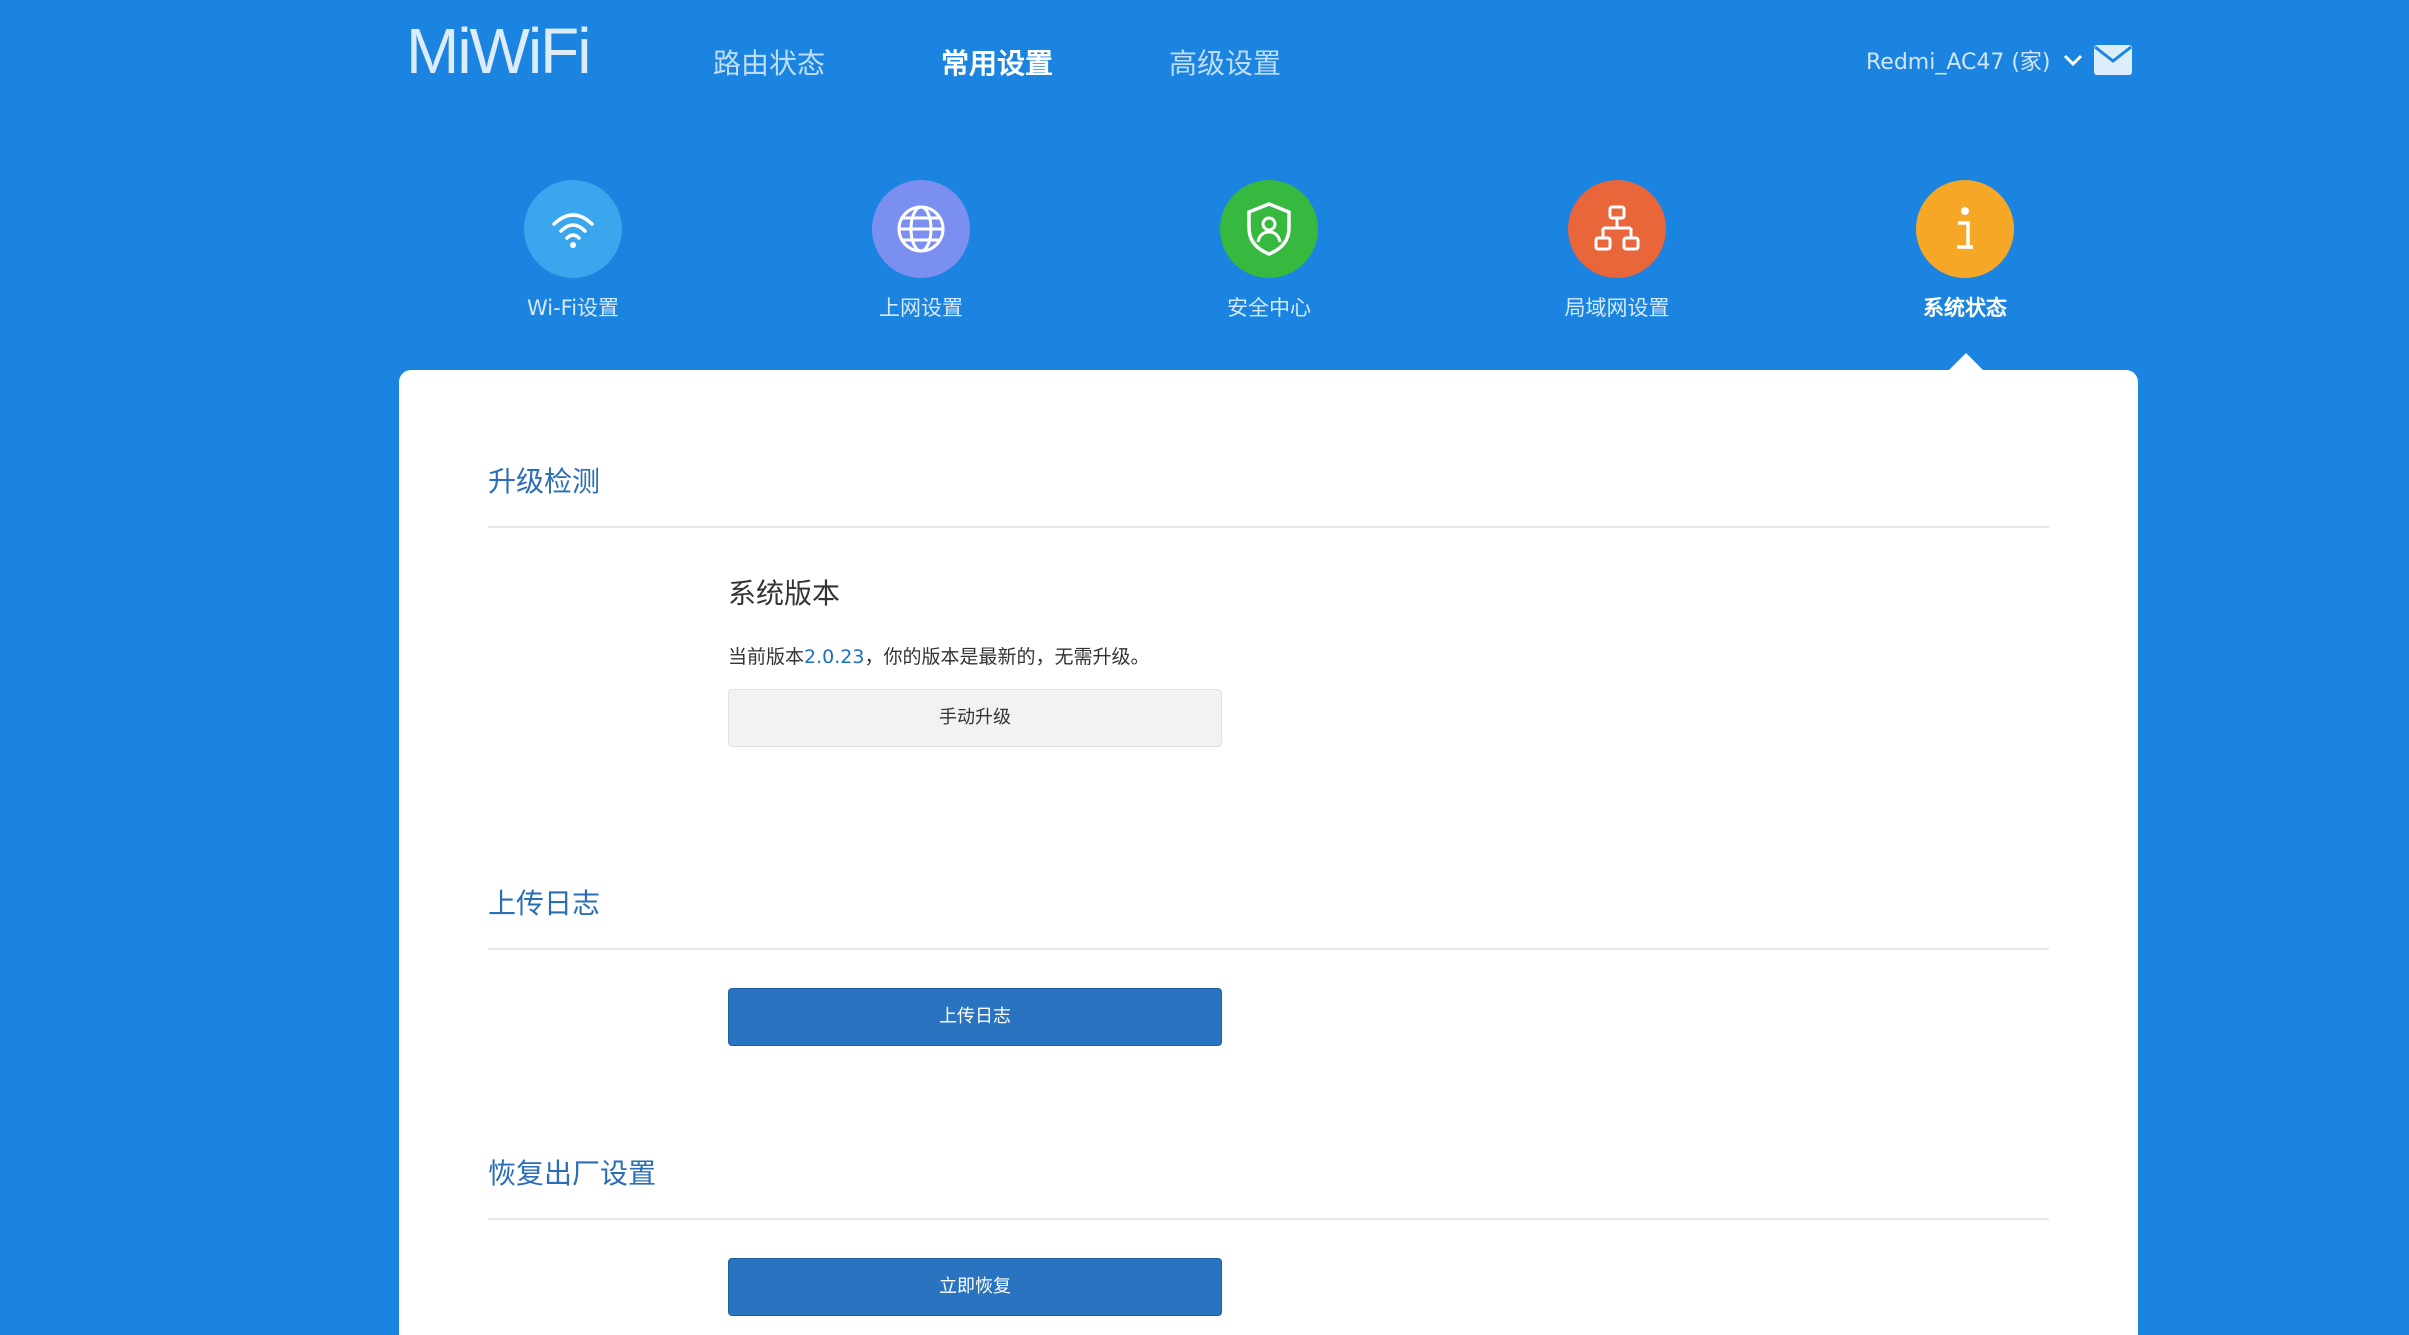 Image resolution: width=2409 pixels, height=1335 pixels. I want to click on feature-label: 上网设置, so click(921, 308).